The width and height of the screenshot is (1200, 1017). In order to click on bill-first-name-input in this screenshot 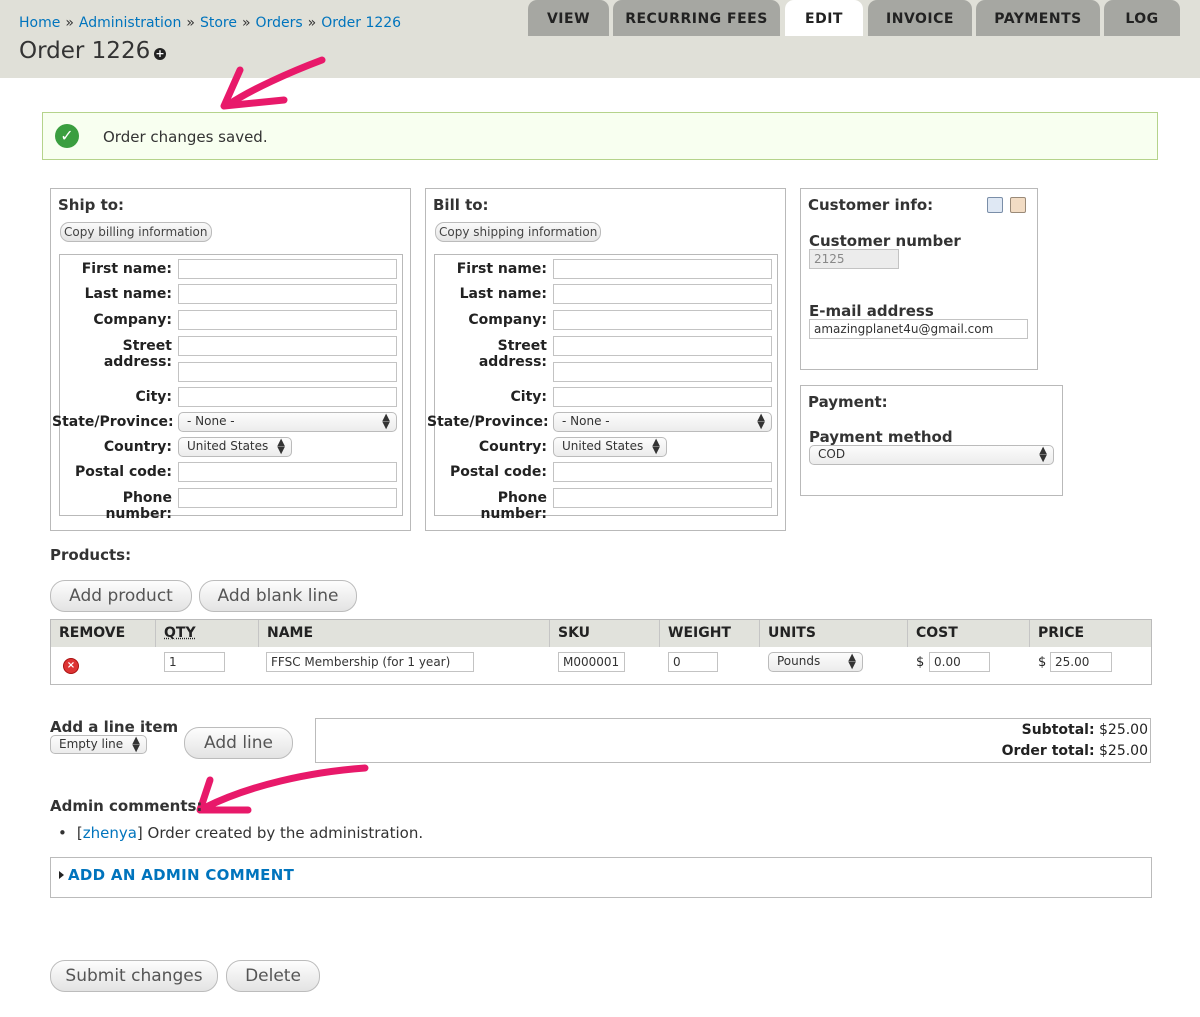, I will do `click(662, 269)`.